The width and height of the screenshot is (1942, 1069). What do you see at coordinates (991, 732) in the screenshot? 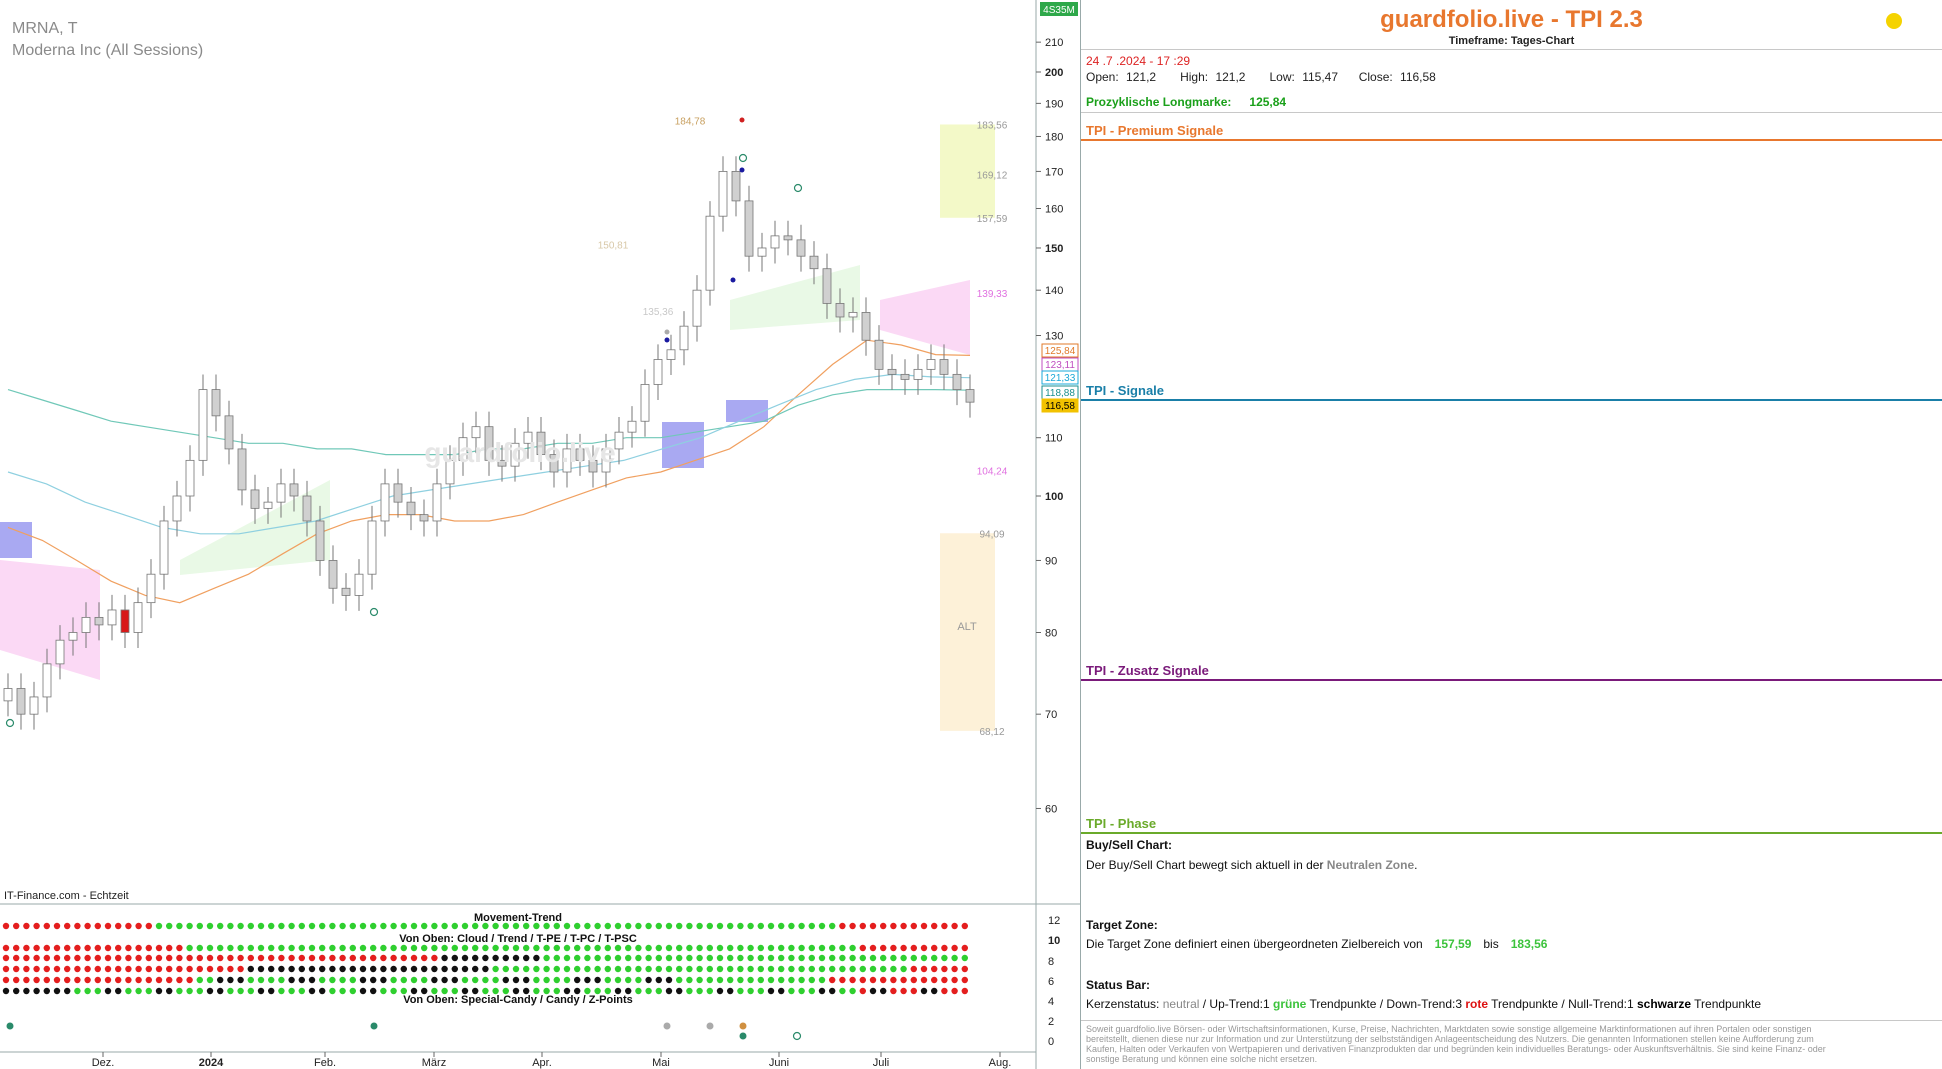
I see `level-label: 68,12` at bounding box center [991, 732].